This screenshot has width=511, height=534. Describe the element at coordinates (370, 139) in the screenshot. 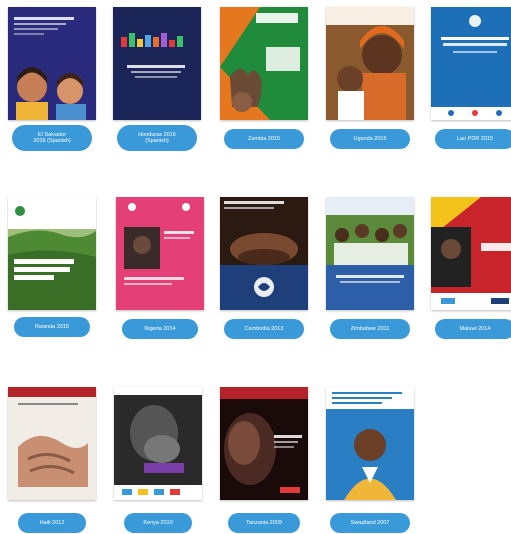

I see `report-link-button: Uganda 2015` at that location.